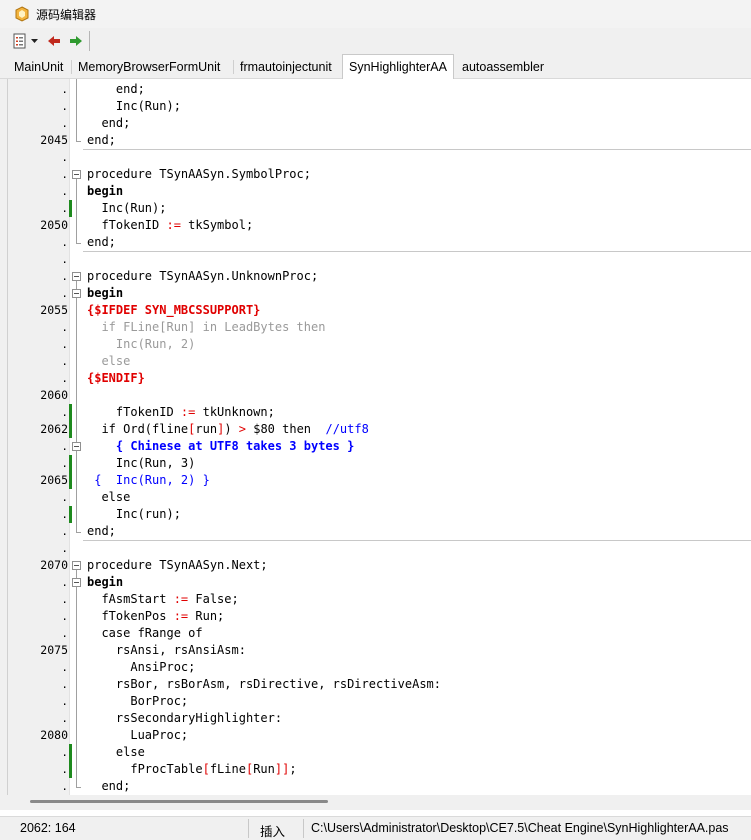  Describe the element at coordinates (286, 67) in the screenshot. I see `tab-frmautoinjectunit: frmautoinjectunit` at that location.